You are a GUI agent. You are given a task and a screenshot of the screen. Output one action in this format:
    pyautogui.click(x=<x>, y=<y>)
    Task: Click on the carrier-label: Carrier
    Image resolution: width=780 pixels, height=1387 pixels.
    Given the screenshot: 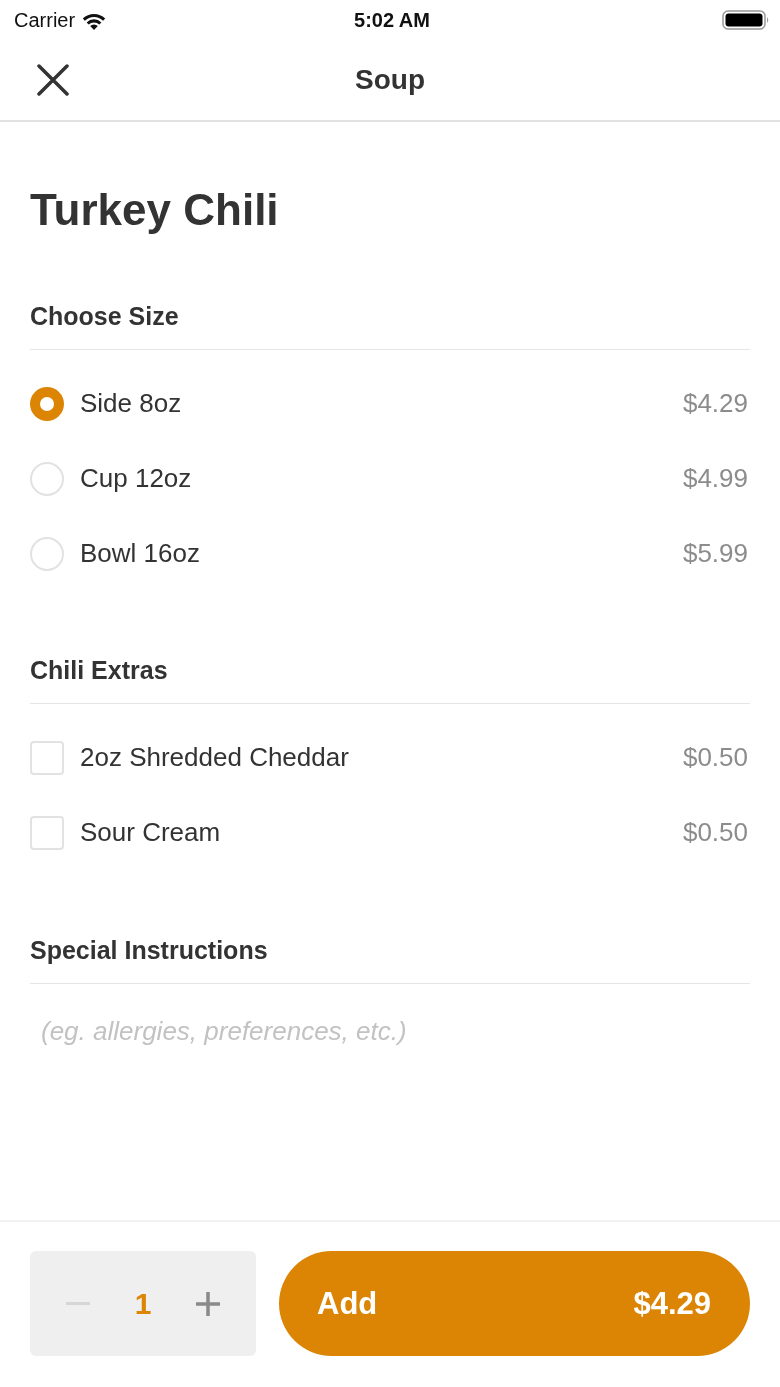 What is the action you would take?
    pyautogui.click(x=45, y=20)
    